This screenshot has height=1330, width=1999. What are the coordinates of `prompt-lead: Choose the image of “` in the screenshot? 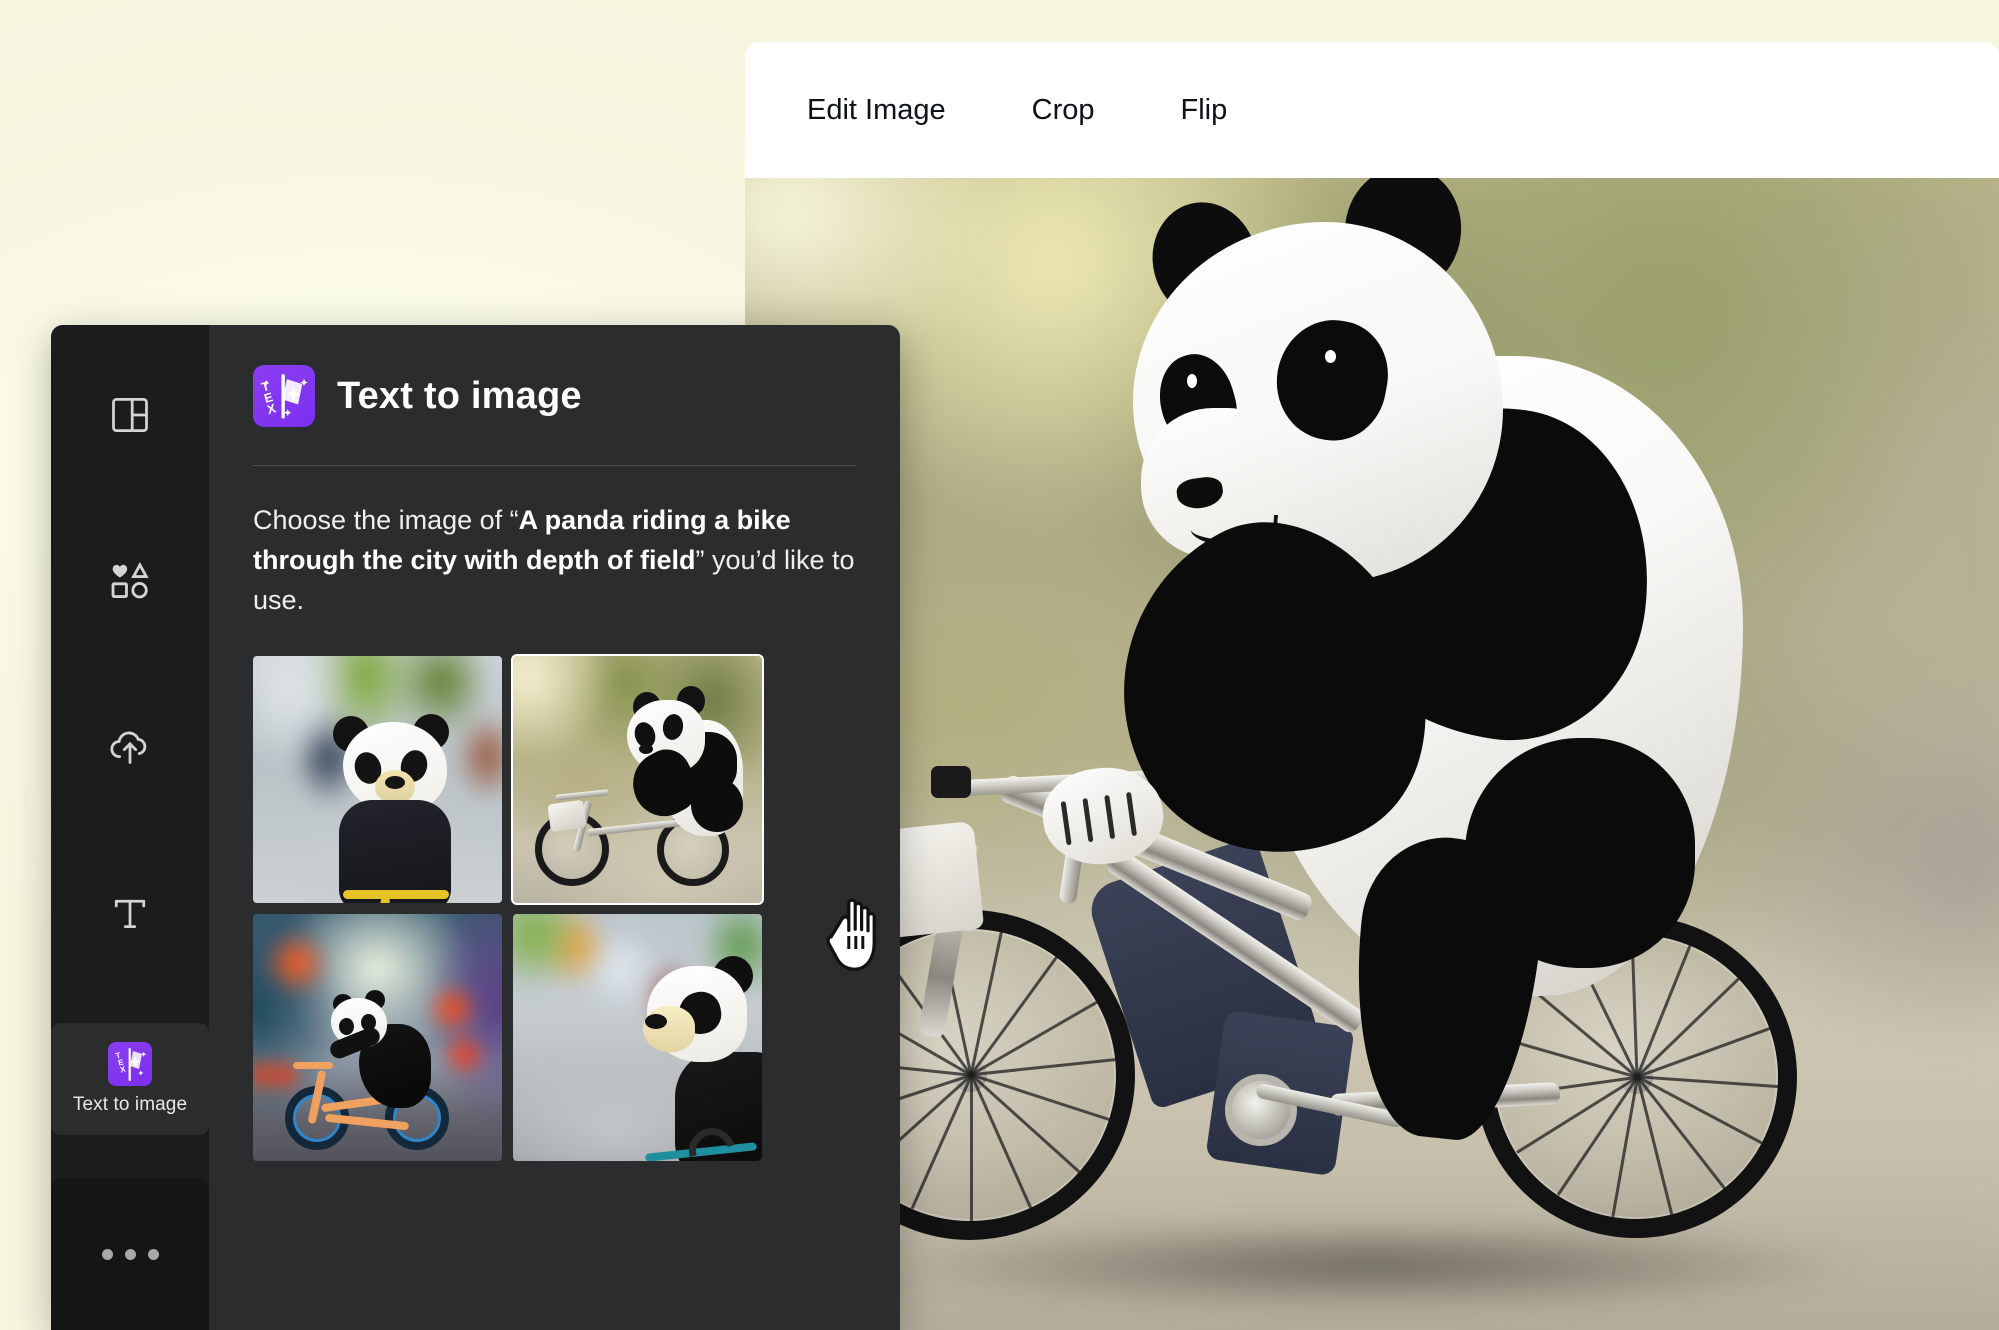 It's located at (386, 520).